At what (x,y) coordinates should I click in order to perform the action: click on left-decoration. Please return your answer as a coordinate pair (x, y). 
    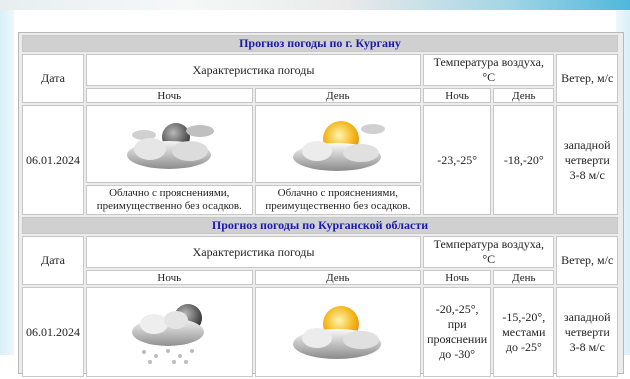
    Looking at the image, I should click on (7, 182).